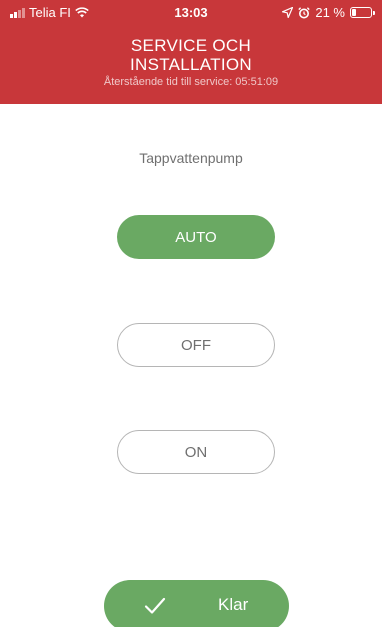  What do you see at coordinates (362, 12) in the screenshot?
I see `battery-icon` at bounding box center [362, 12].